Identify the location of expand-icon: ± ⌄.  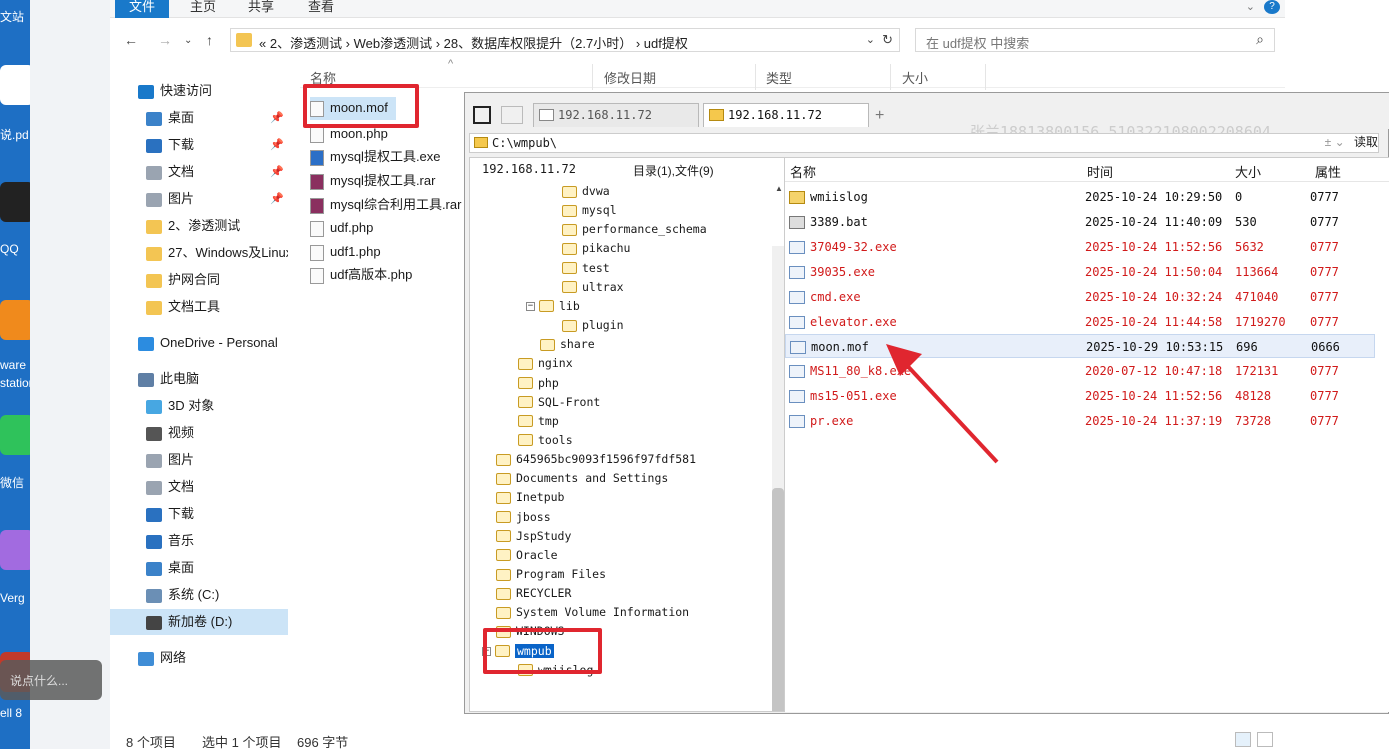
(1335, 142).